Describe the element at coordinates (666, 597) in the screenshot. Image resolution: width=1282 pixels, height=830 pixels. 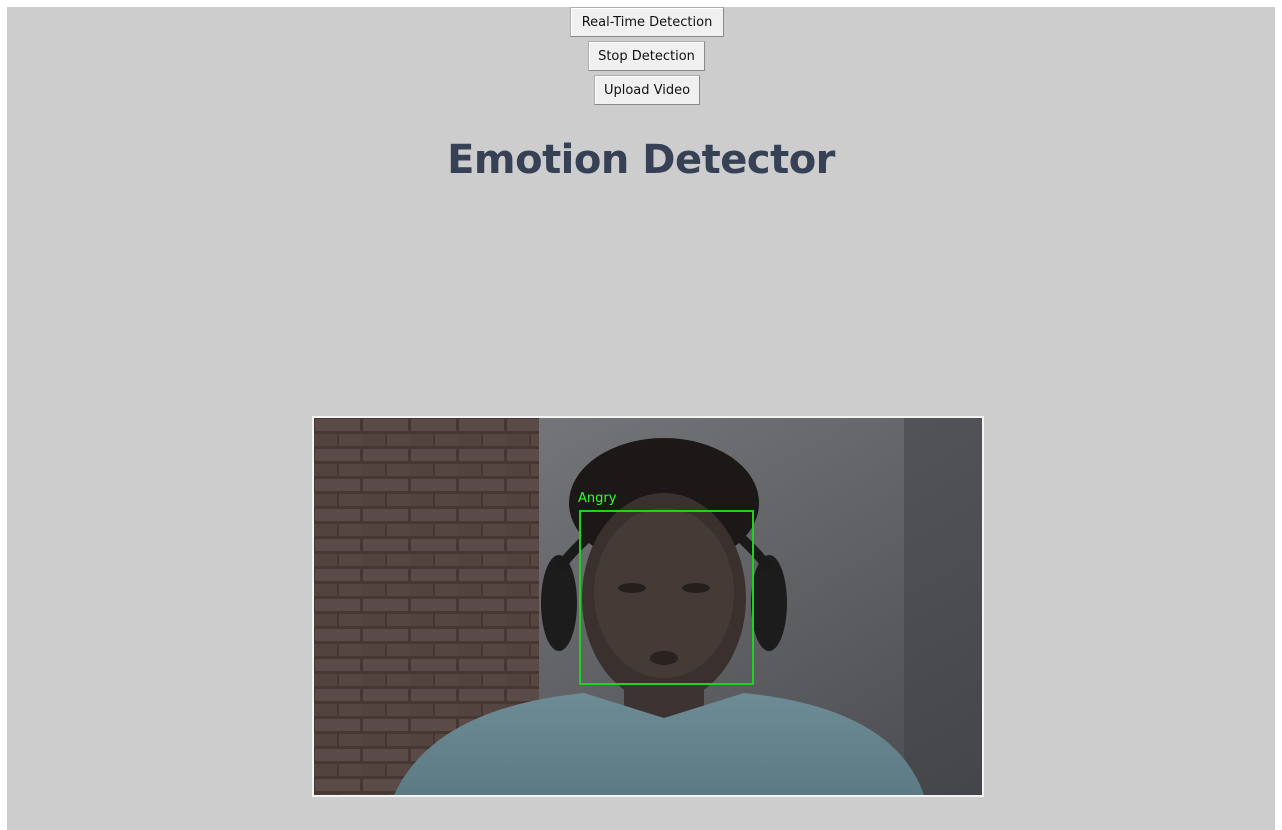
I see `face-detection-box` at that location.